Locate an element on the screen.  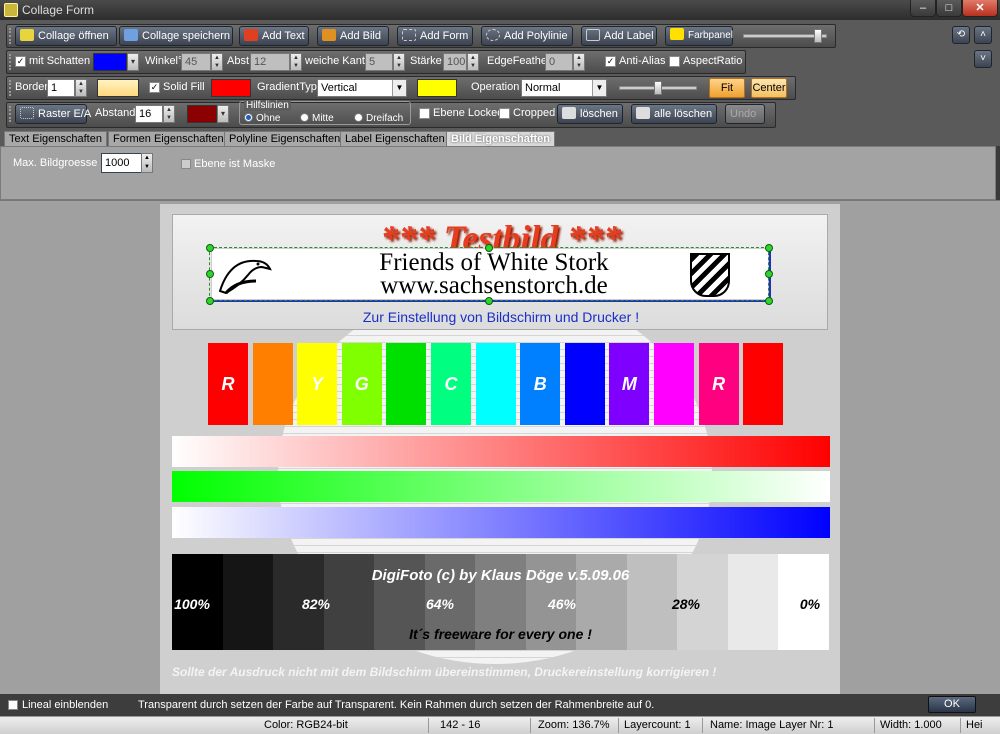
opacity-slider is located at coordinates (785, 36).